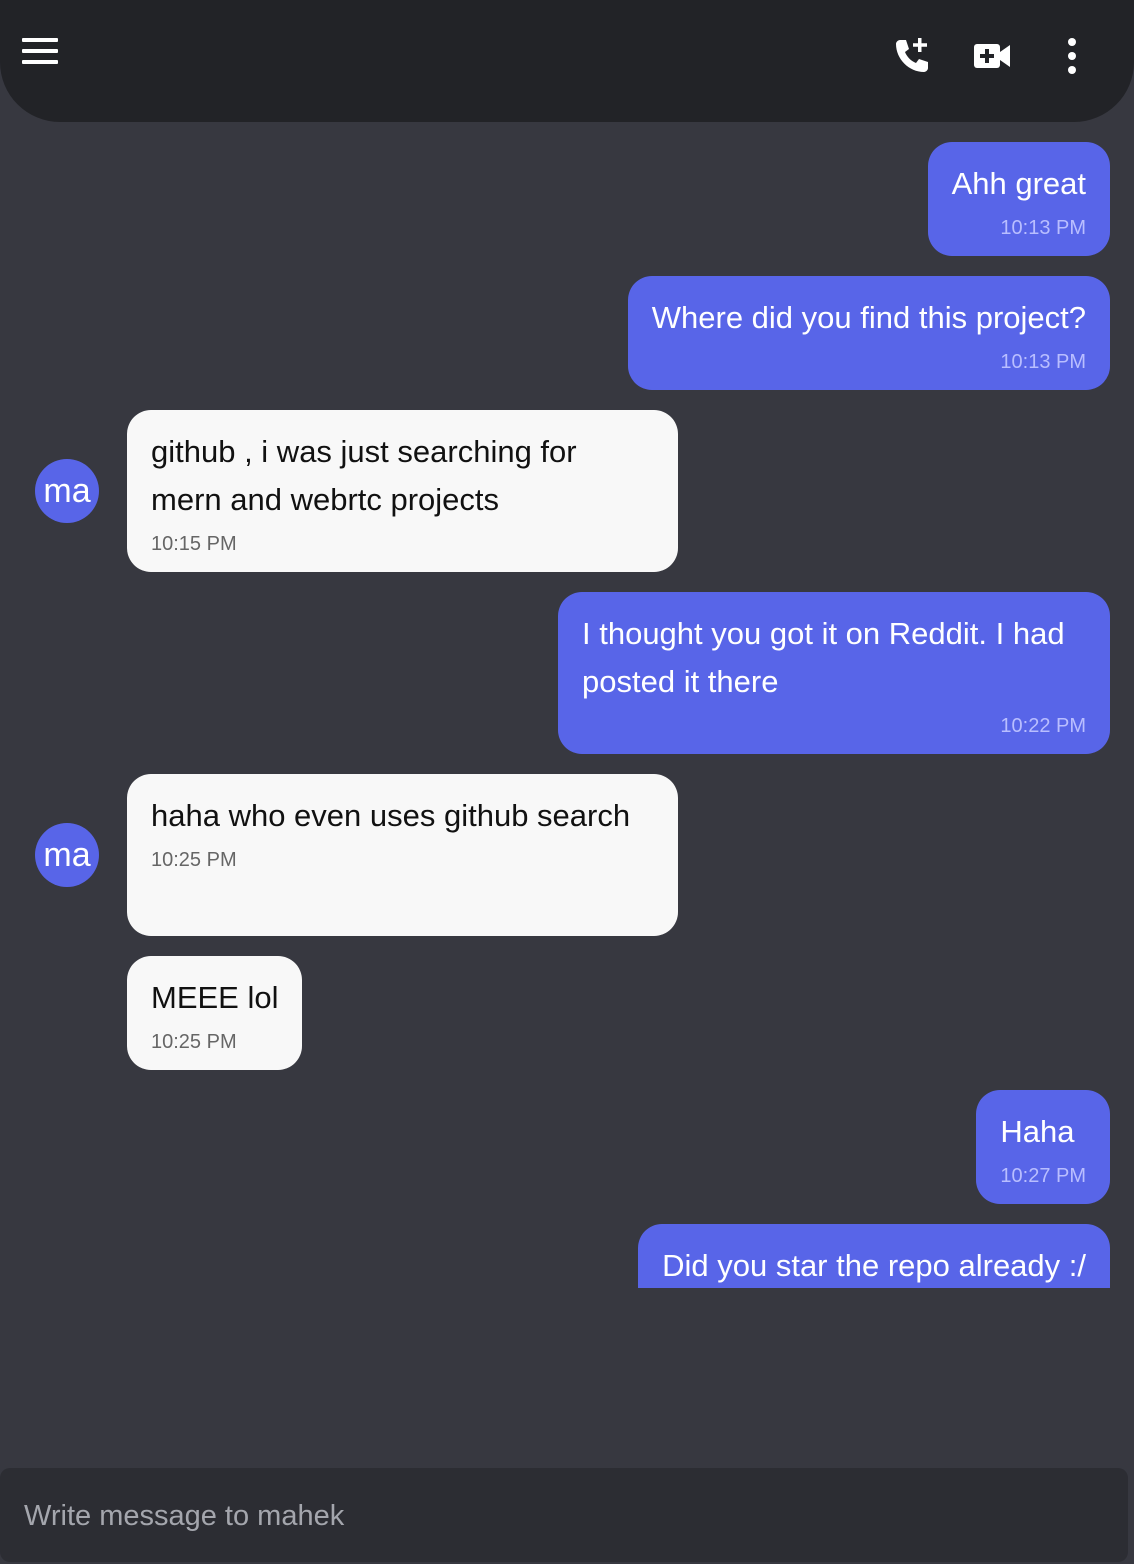 The width and height of the screenshot is (1134, 1564). I want to click on message-time: 10:27 PM, so click(1043, 1176).